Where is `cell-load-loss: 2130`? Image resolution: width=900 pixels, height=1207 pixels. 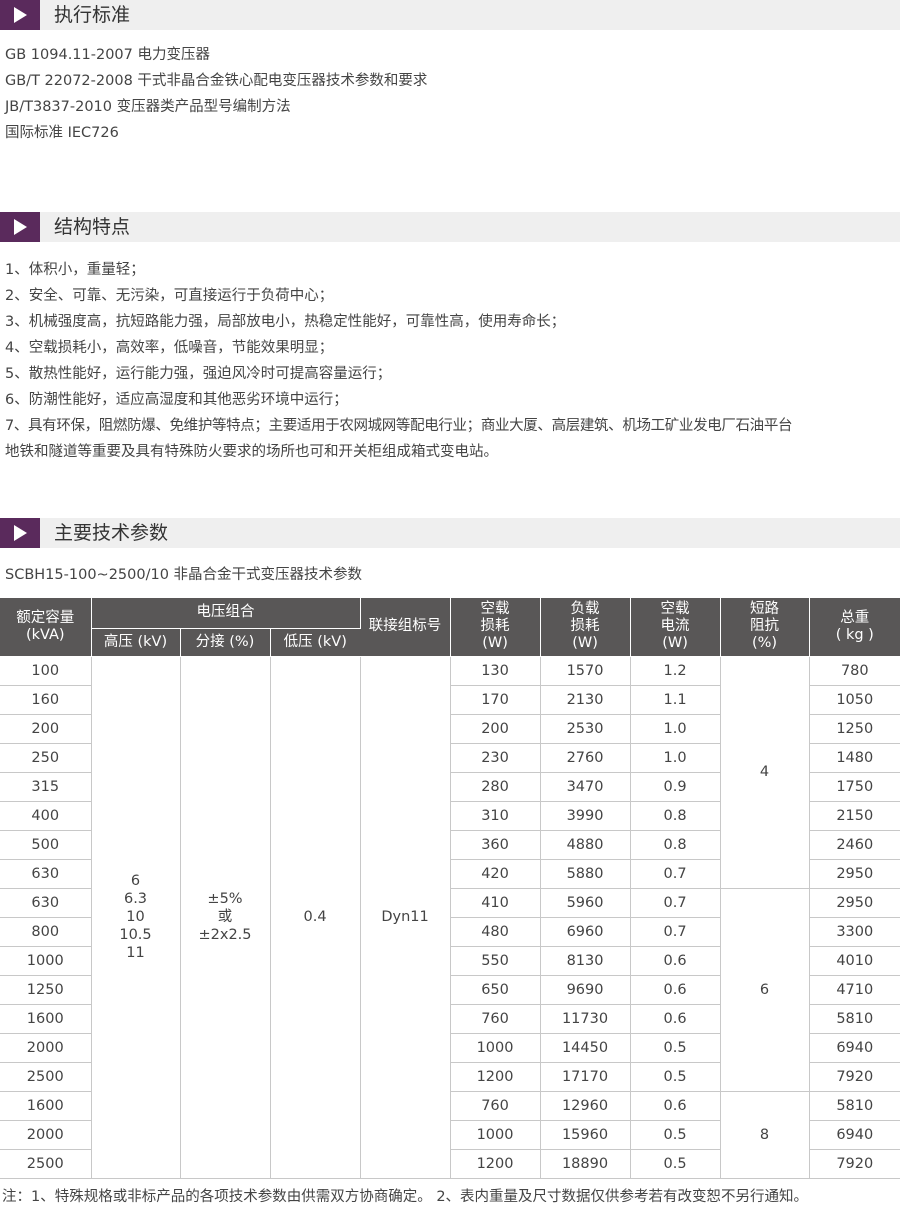 cell-load-loss: 2130 is located at coordinates (585, 700).